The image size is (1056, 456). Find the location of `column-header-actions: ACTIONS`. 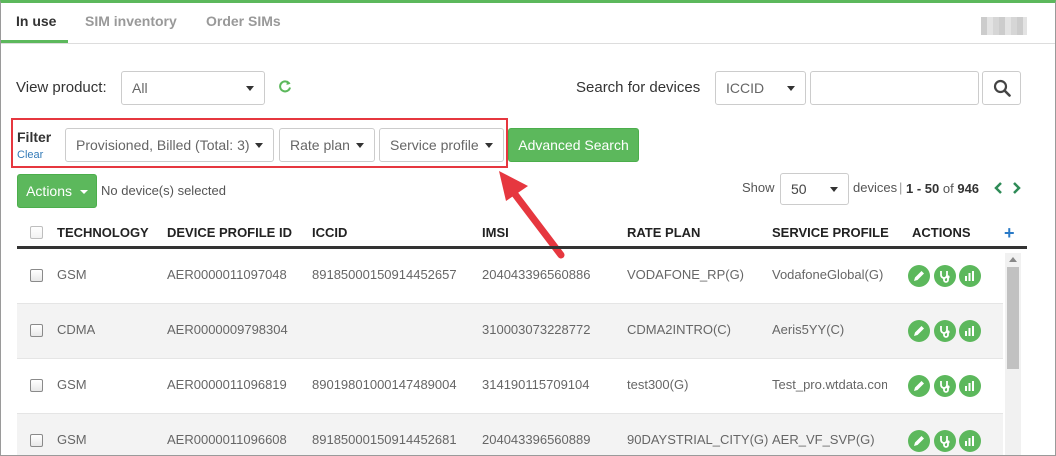

column-header-actions: ACTIONS is located at coordinates (941, 232).